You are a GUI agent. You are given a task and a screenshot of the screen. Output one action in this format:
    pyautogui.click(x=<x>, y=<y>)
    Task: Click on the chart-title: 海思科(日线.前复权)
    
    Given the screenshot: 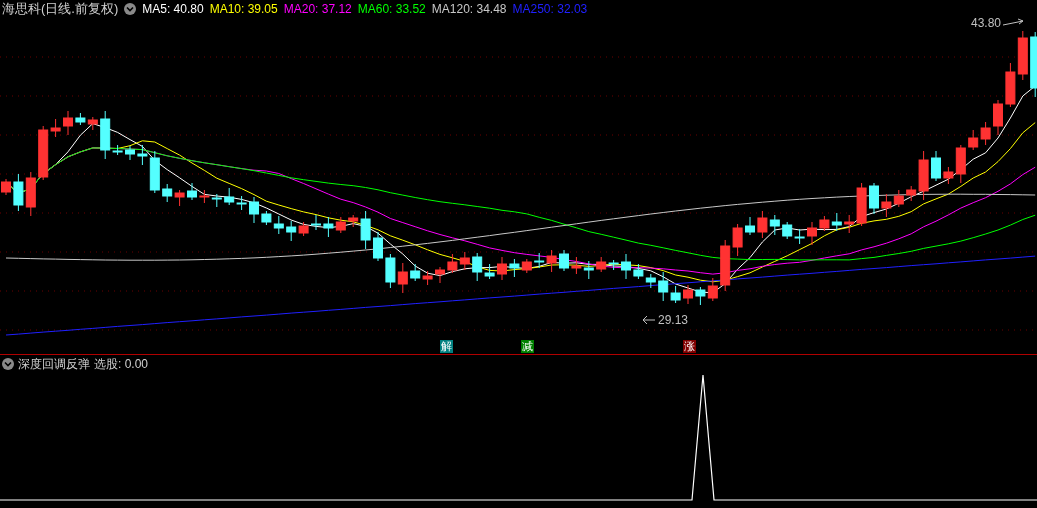 What is the action you would take?
    pyautogui.click(x=60, y=9)
    